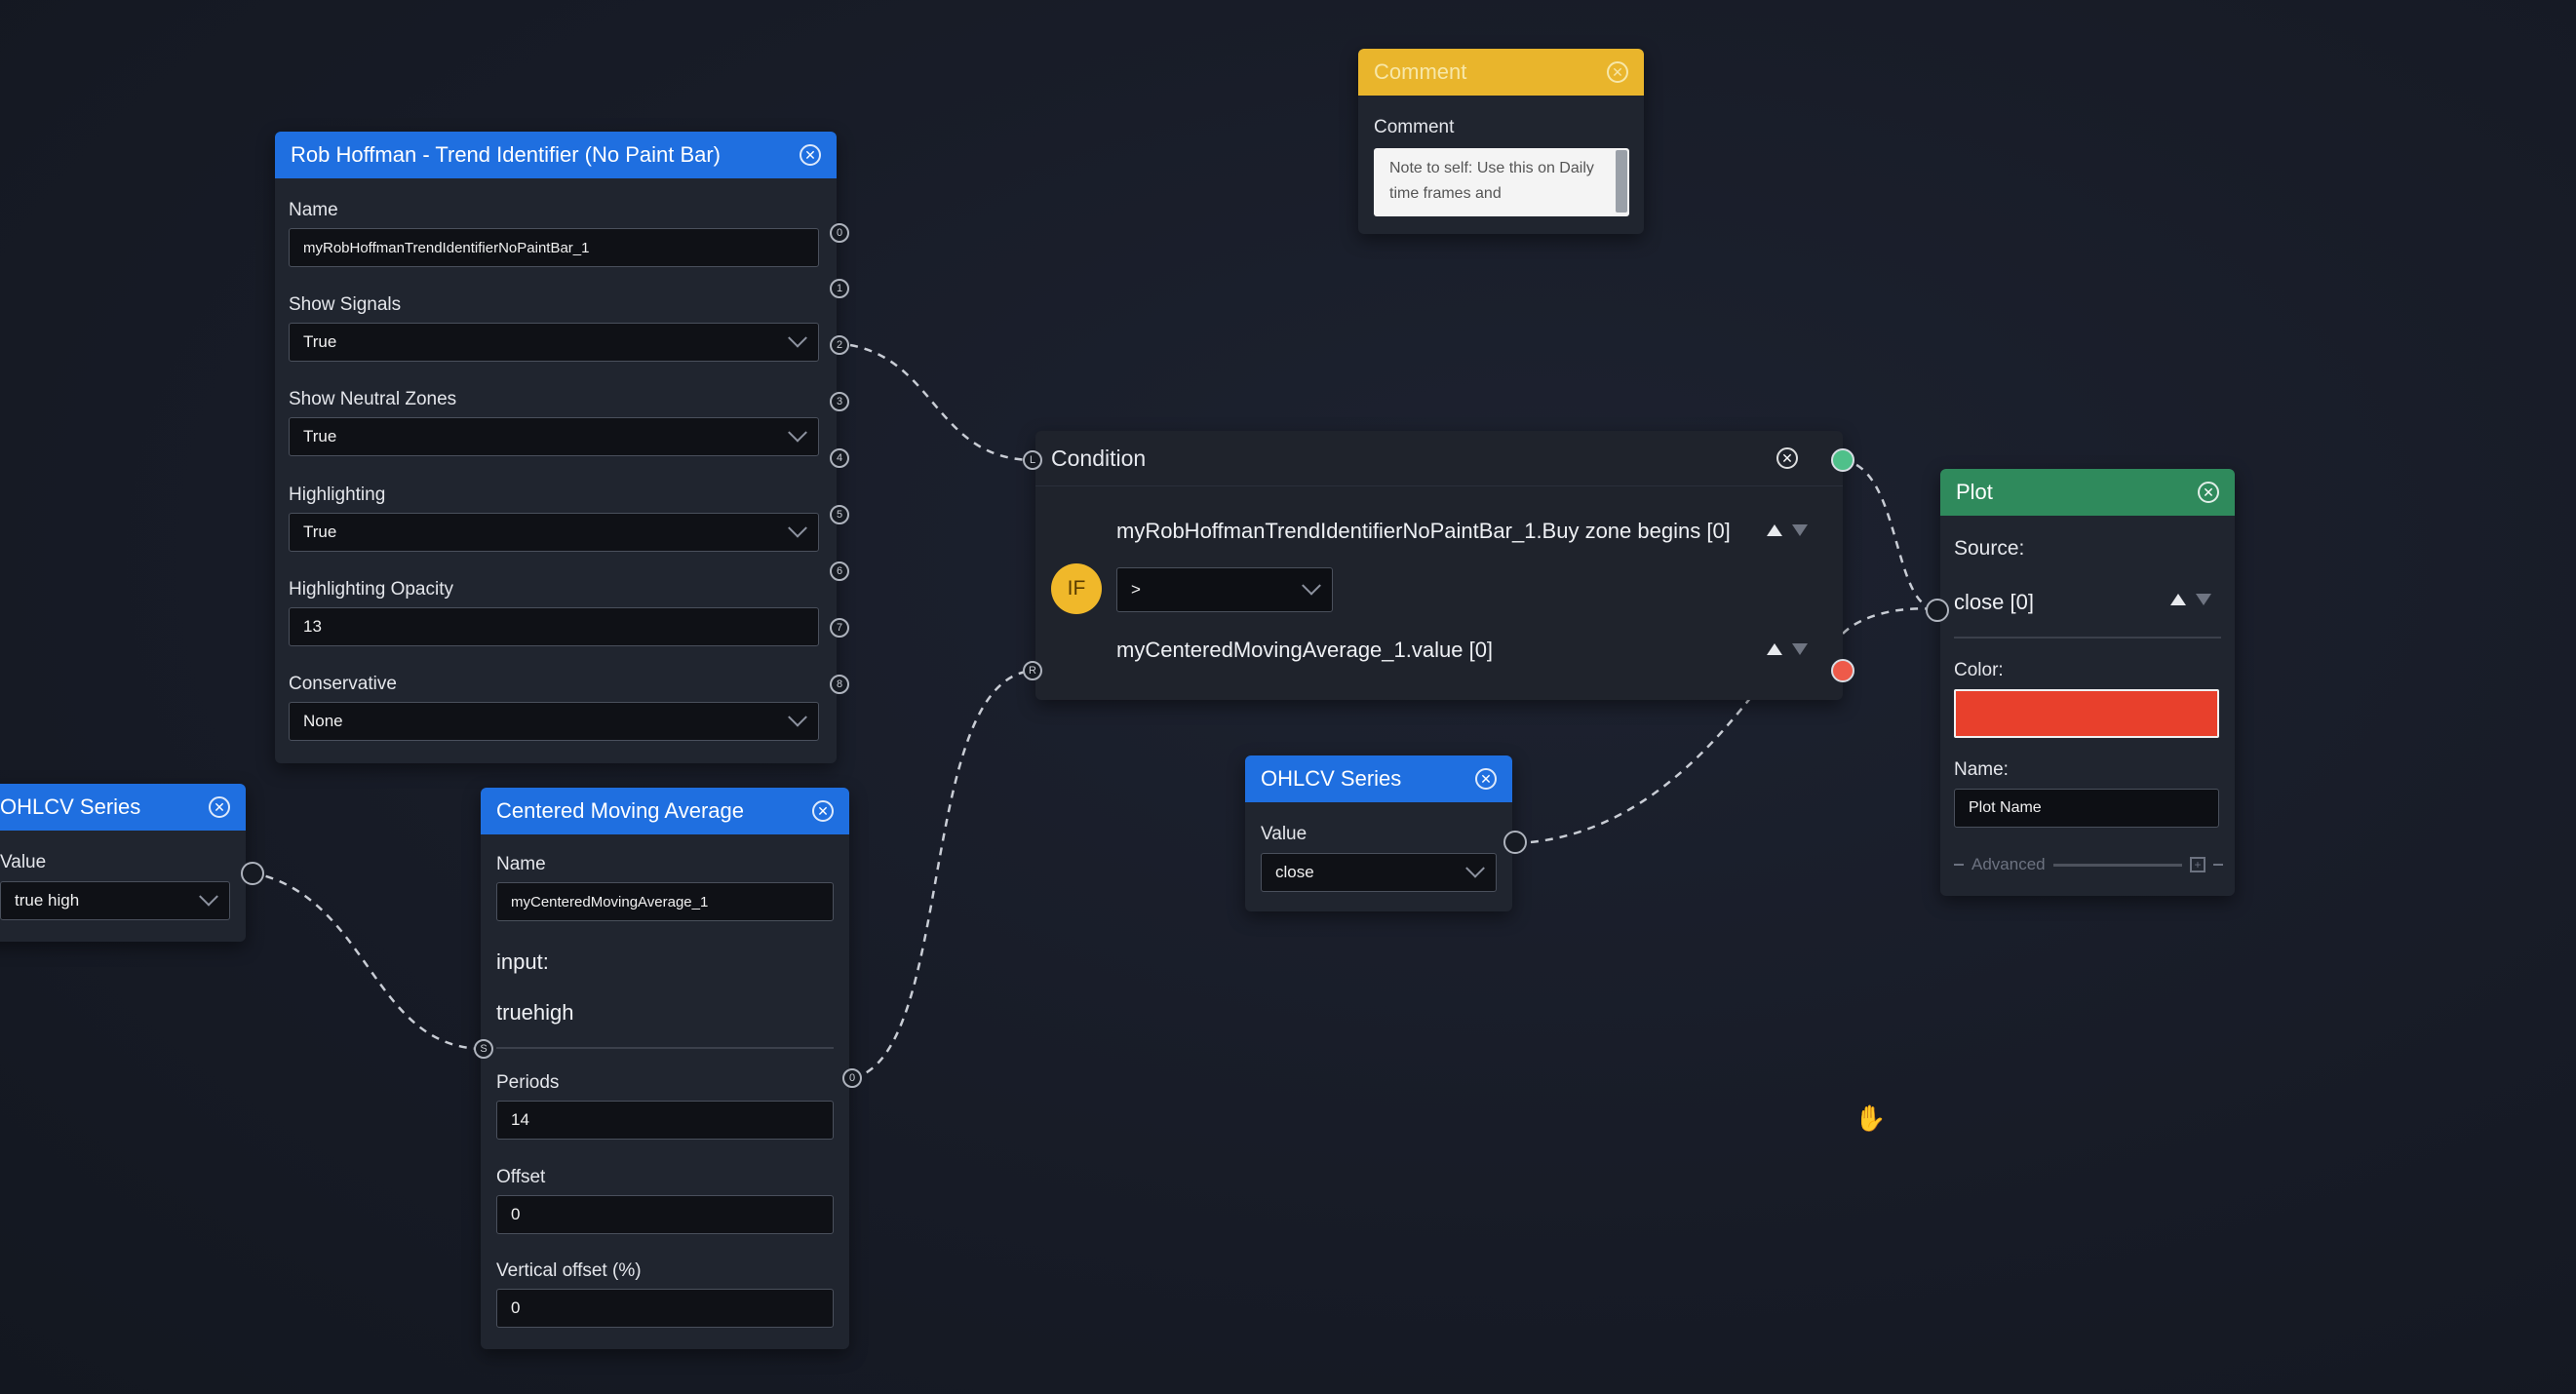  Describe the element at coordinates (446, 248) in the screenshot. I see `name-value: myRobHoffmanTrendIdentifierNoPaintBar_1` at that location.